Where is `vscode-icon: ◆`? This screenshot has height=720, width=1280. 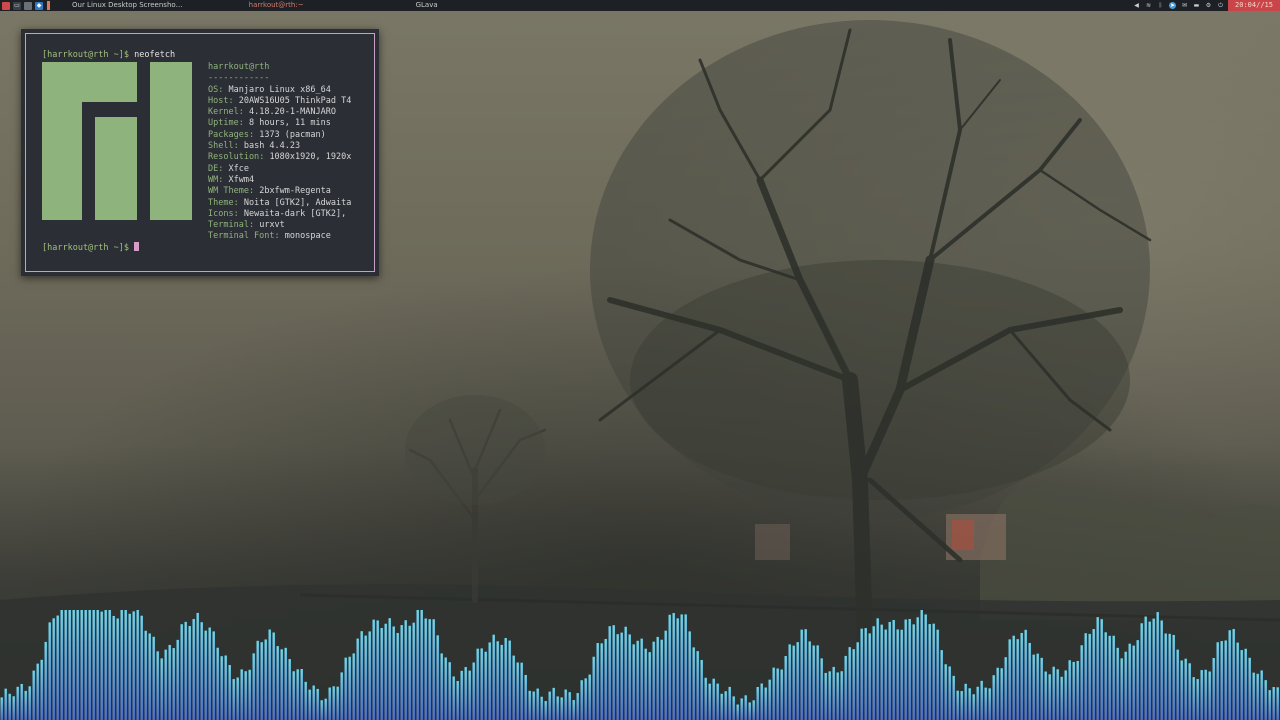 vscode-icon: ◆ is located at coordinates (39, 5).